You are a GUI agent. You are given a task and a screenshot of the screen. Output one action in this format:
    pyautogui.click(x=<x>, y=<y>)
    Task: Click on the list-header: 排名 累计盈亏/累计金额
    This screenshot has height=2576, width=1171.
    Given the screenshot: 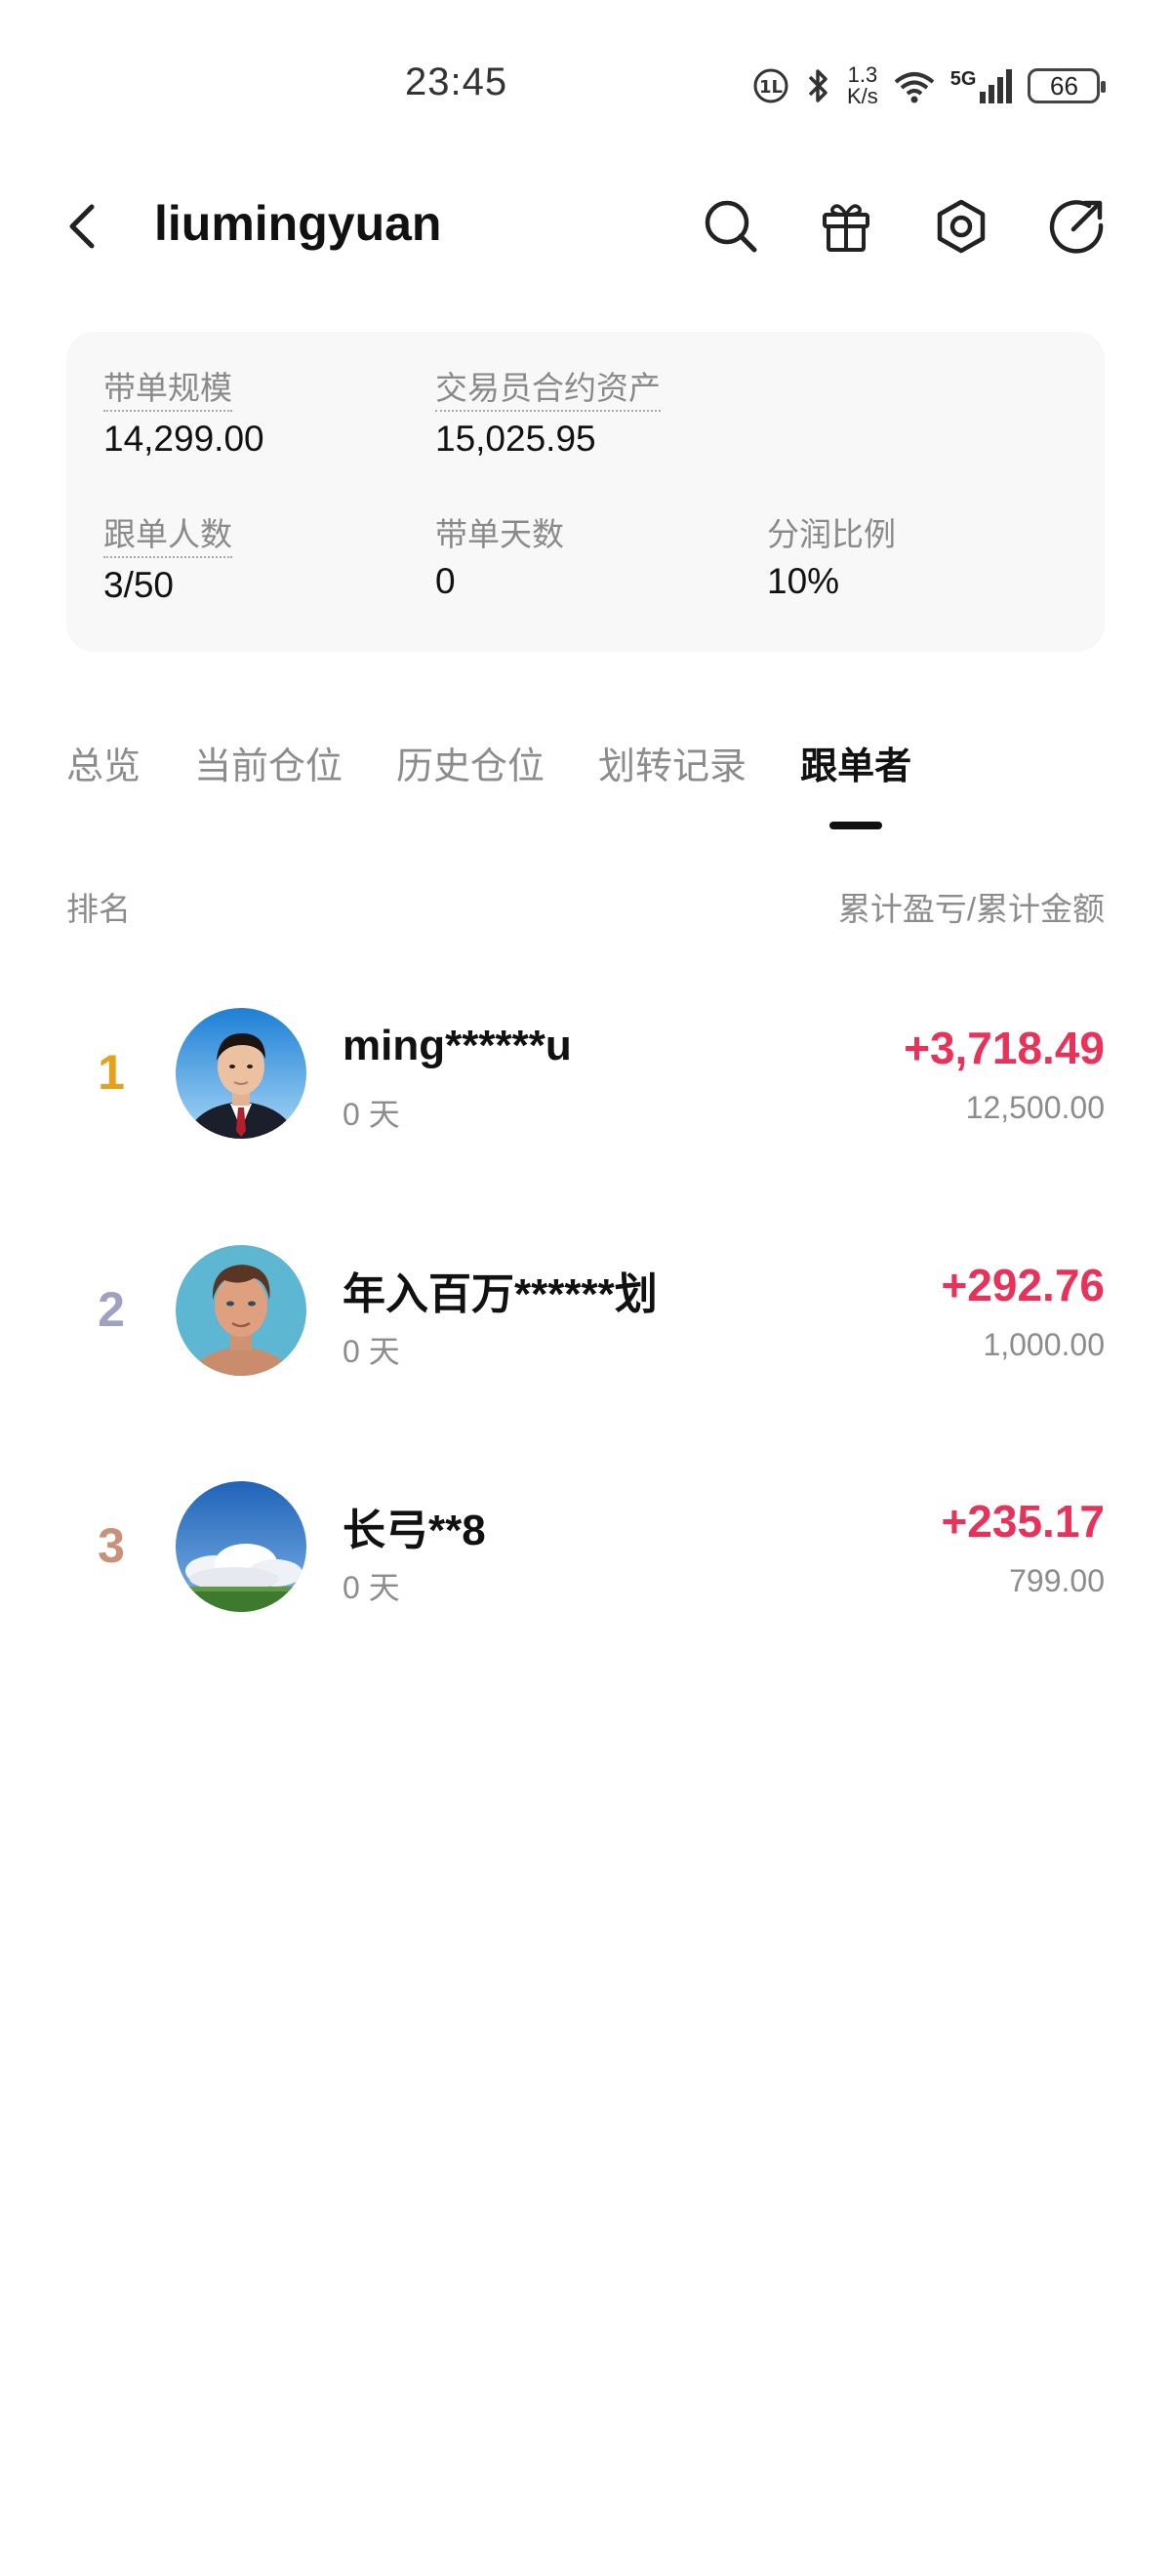 What is the action you would take?
    pyautogui.click(x=585, y=907)
    